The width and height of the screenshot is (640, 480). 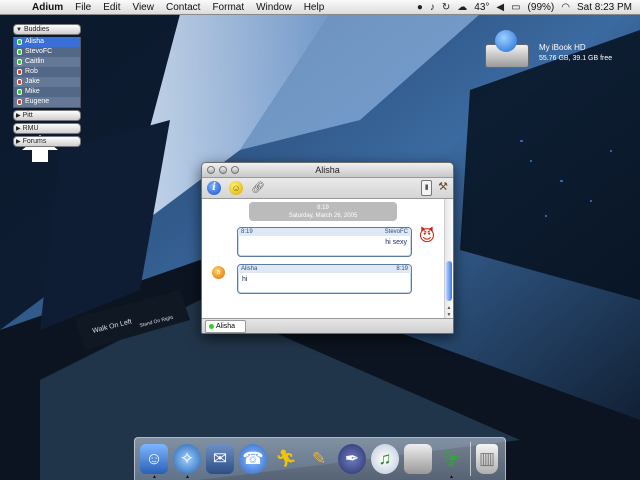 What do you see at coordinates (327, 188) in the screenshot?
I see `chat-toolbar: i ☺ 🔗︎ ▮ ⚒` at bounding box center [327, 188].